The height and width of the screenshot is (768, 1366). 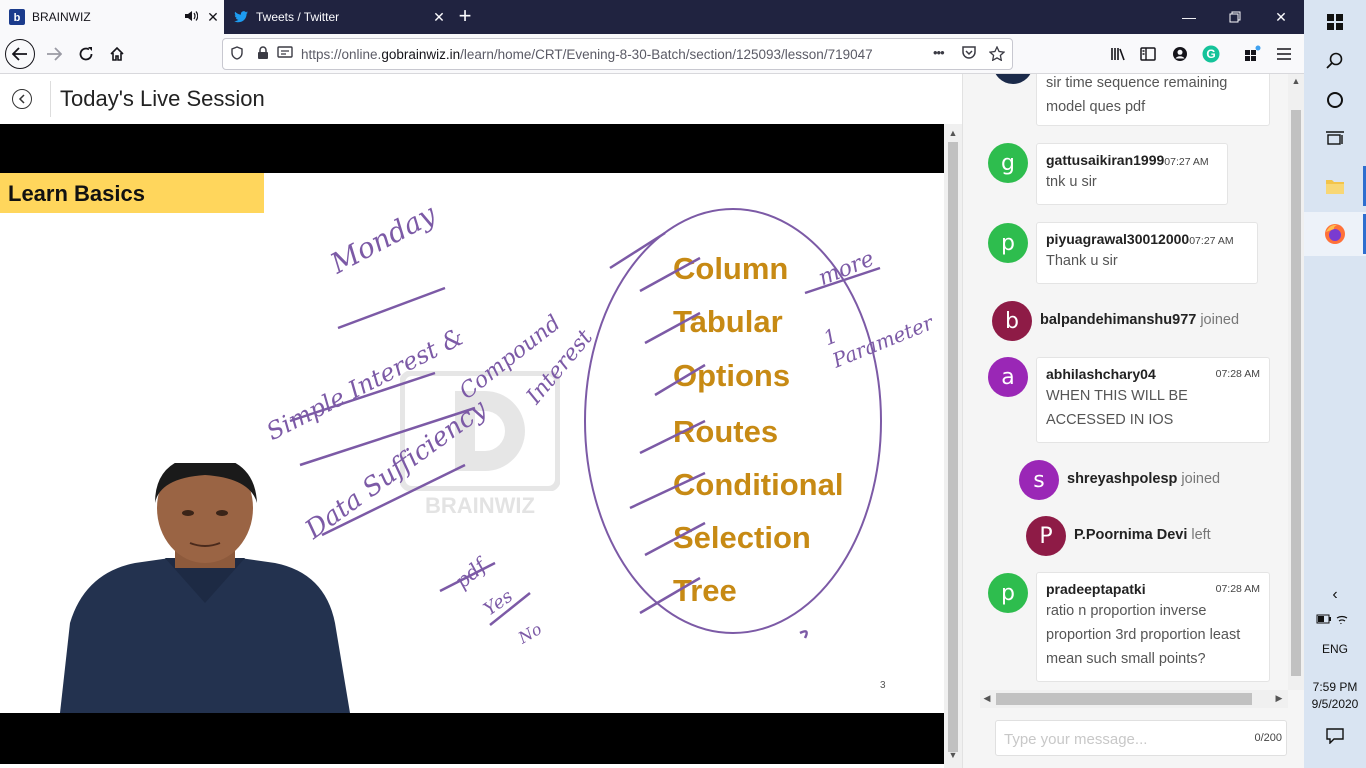 What do you see at coordinates (1148, 54) in the screenshot?
I see `sidebar-icon` at bounding box center [1148, 54].